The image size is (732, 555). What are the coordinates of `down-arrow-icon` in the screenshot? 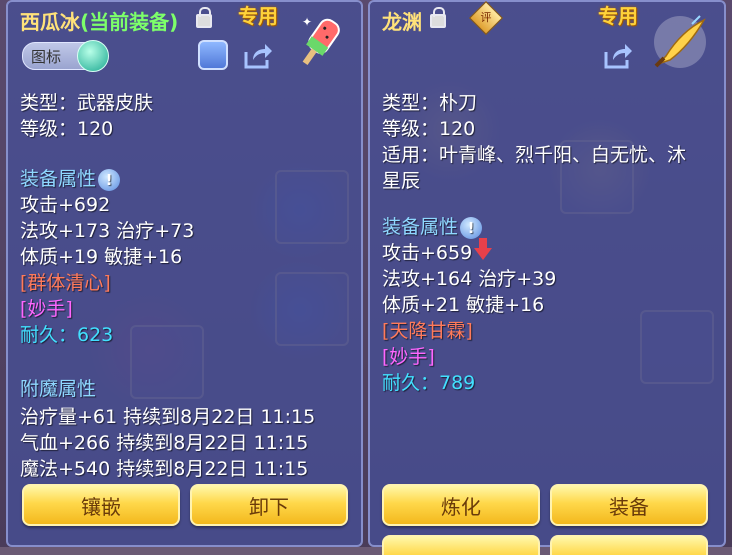 It's located at (483, 249).